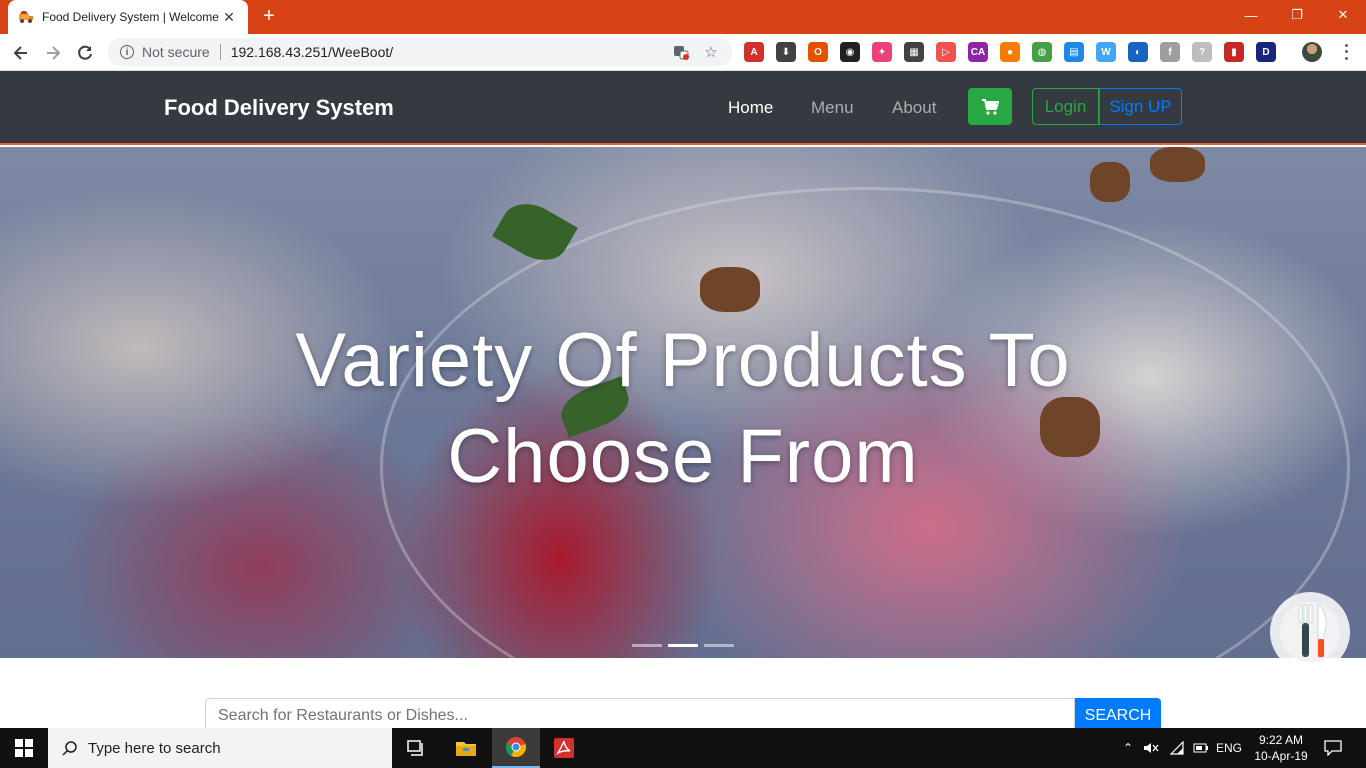 This screenshot has width=1366, height=768. I want to click on action-center-button, so click(1333, 748).